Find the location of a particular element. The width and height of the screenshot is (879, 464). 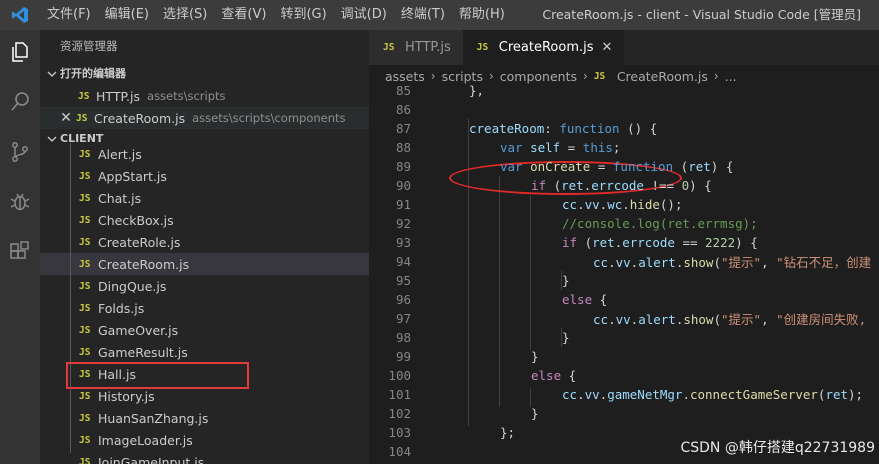

tab-label: CreateRoom.js is located at coordinates (546, 47).